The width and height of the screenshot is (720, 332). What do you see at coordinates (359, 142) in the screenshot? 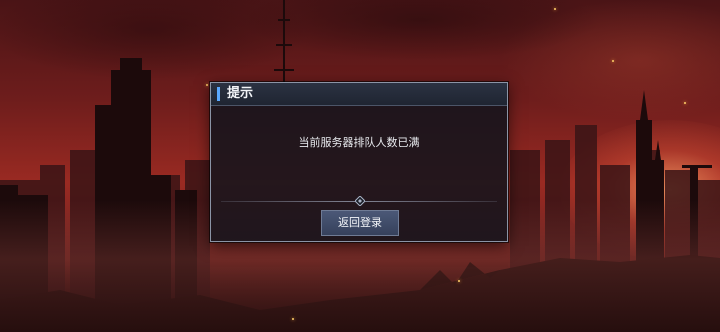
I see `dialog-message: 当前服务器排队人数已满` at bounding box center [359, 142].